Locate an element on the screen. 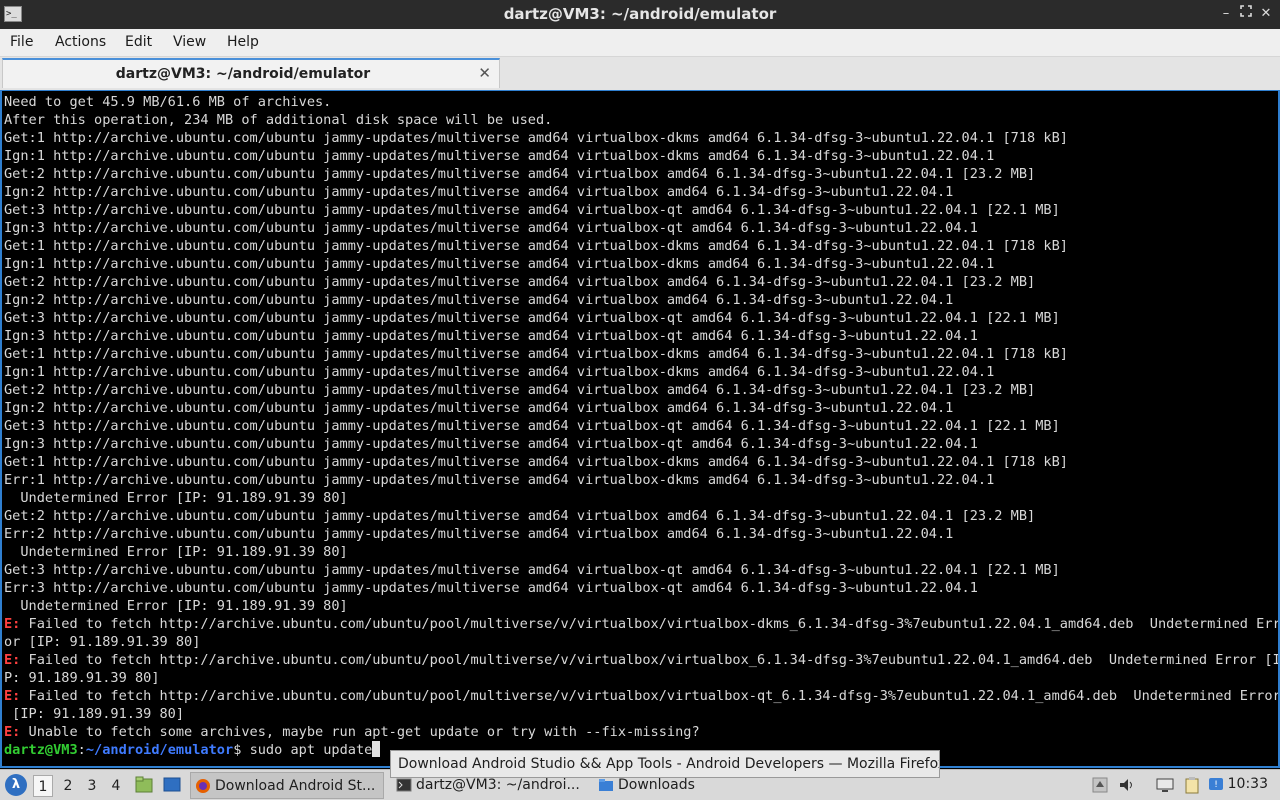 The height and width of the screenshot is (800, 1280). file-manager-icon is located at coordinates (144, 785).